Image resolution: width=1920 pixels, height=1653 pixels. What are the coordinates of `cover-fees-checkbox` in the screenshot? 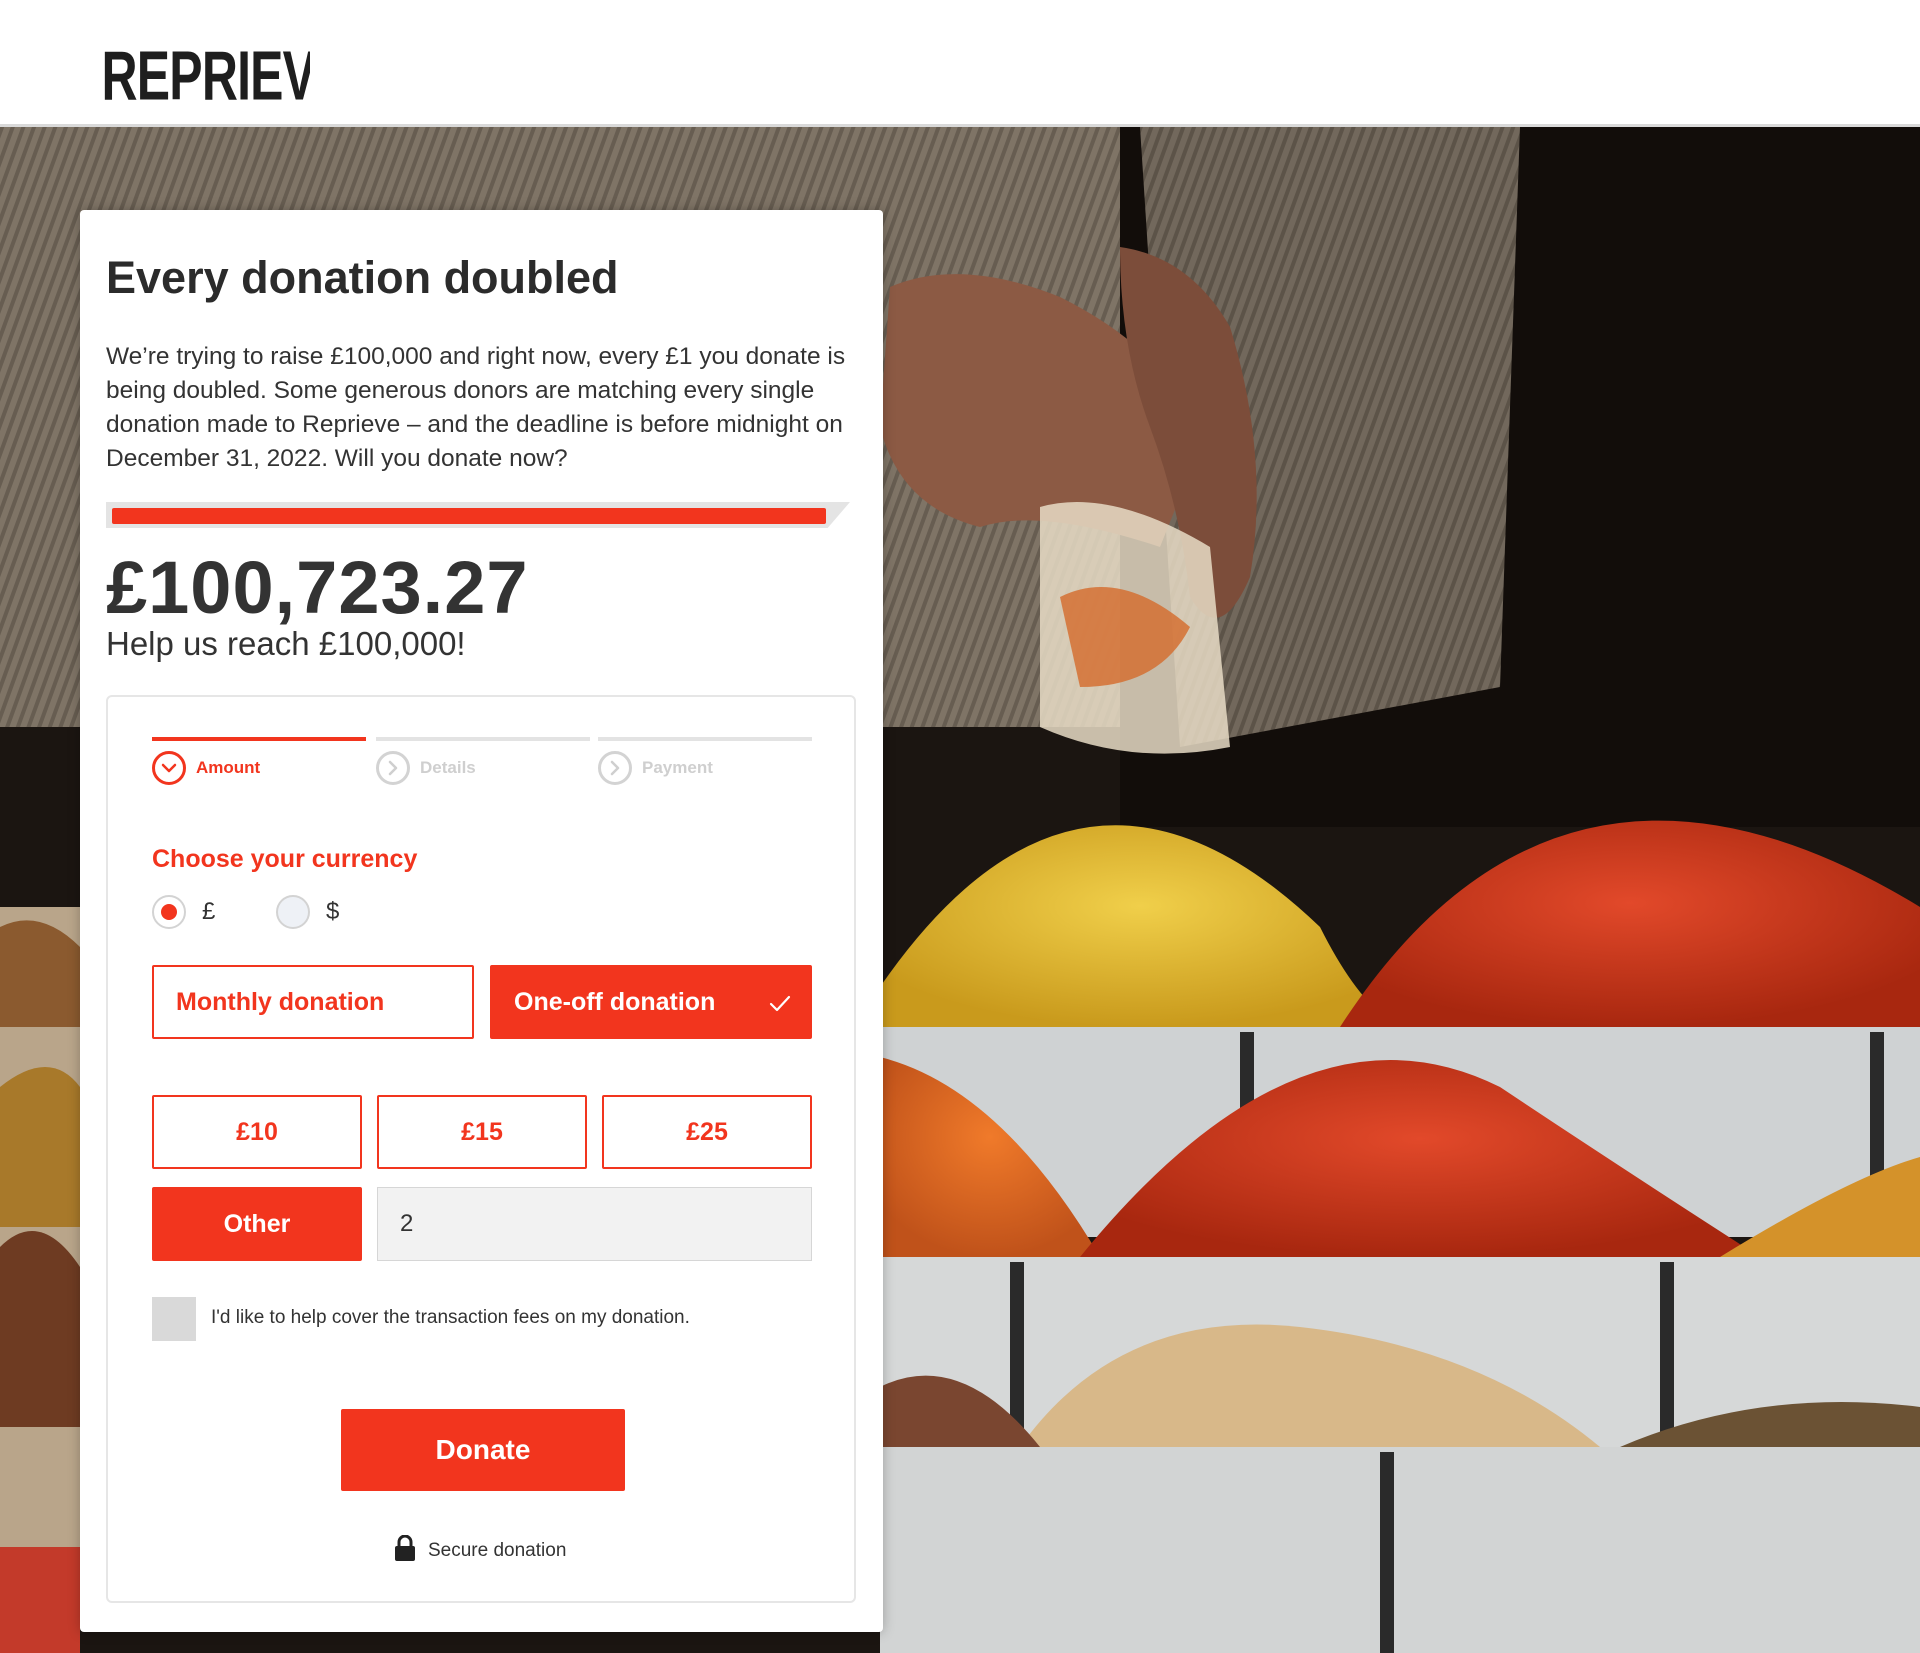 It's located at (174, 1319).